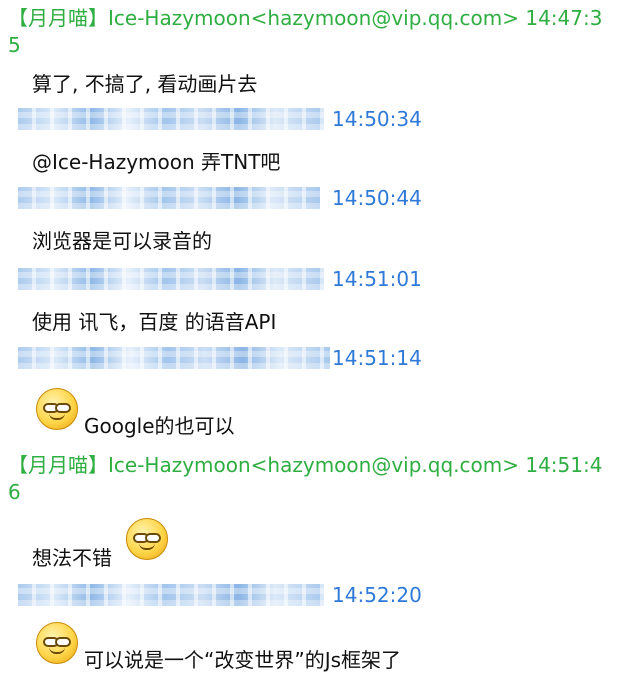 This screenshot has height=683, width=640. I want to click on message-text: @Ice-Hazymoon 弄TNT吧, so click(156, 162).